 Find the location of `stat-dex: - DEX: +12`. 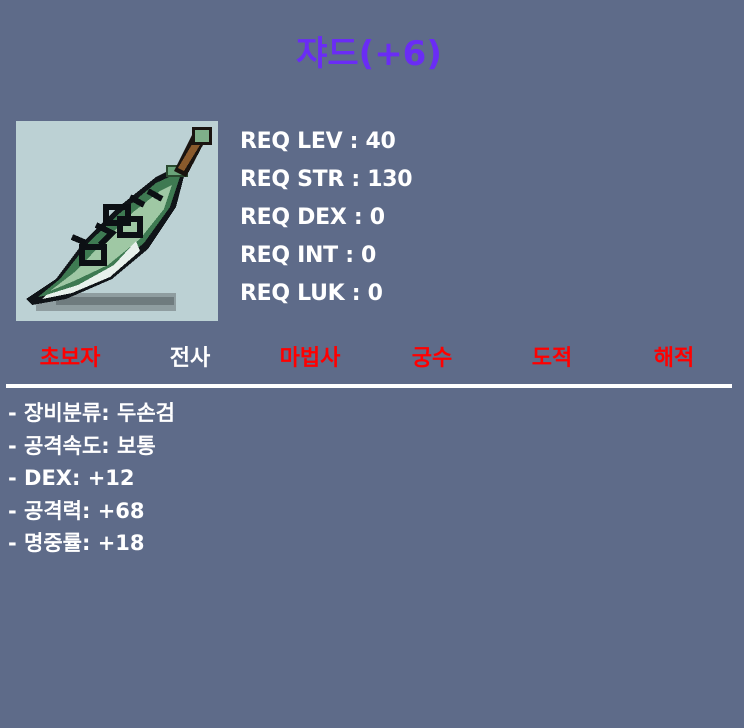

stat-dex: - DEX: +12 is located at coordinates (71, 478).